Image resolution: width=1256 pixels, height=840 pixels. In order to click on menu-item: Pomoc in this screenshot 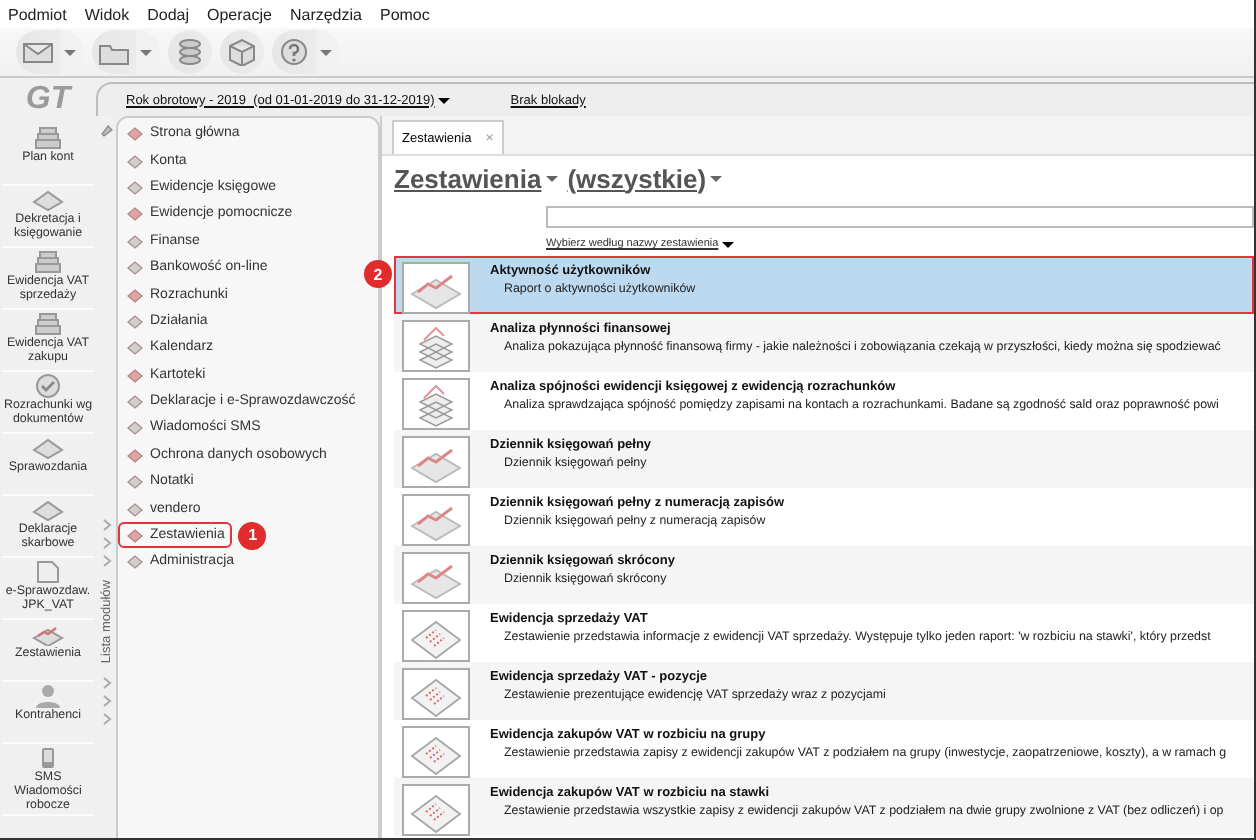, I will do `click(404, 14)`.